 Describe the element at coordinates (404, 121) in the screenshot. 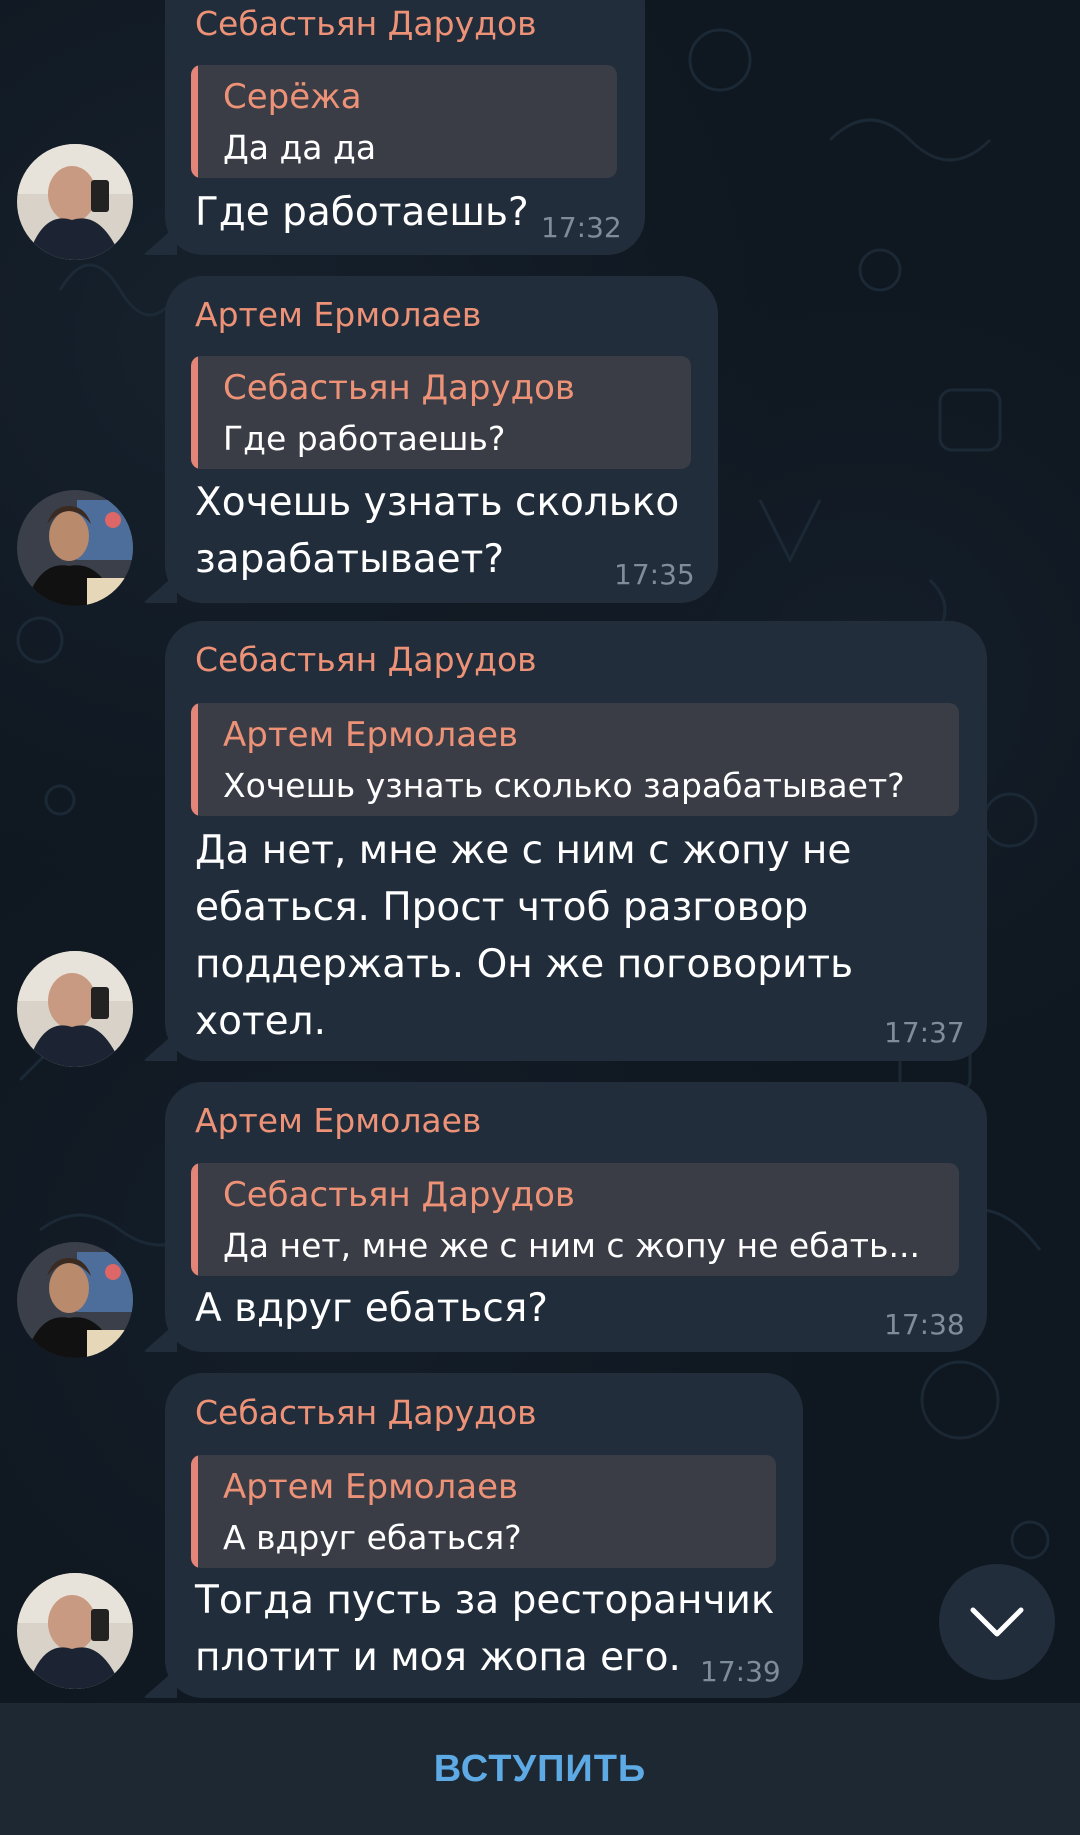

I see `reply-preview: Серёжа Да да да` at that location.